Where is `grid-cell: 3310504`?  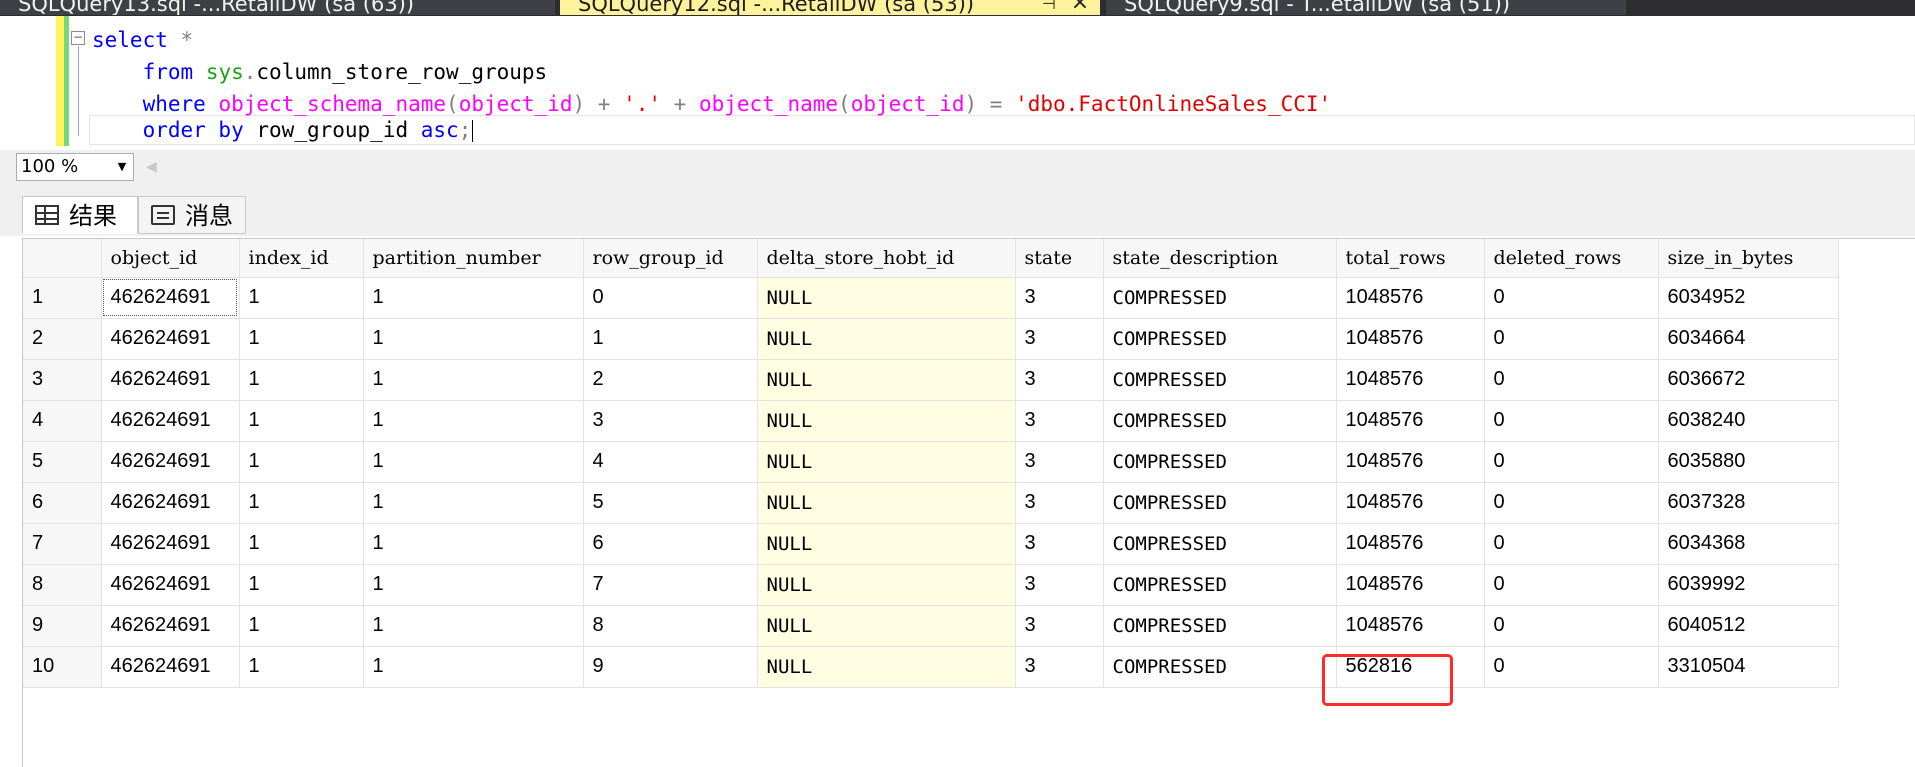
grid-cell: 3310504 is located at coordinates (1748, 667).